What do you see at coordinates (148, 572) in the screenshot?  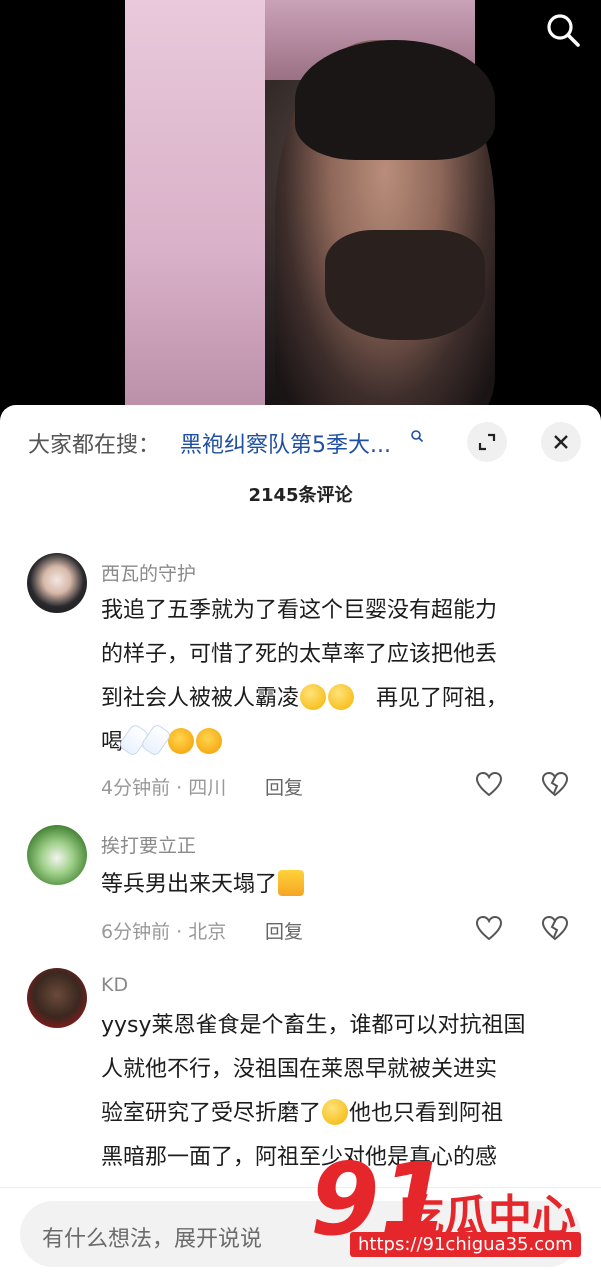 I see `comment-username: 西瓦的守护` at bounding box center [148, 572].